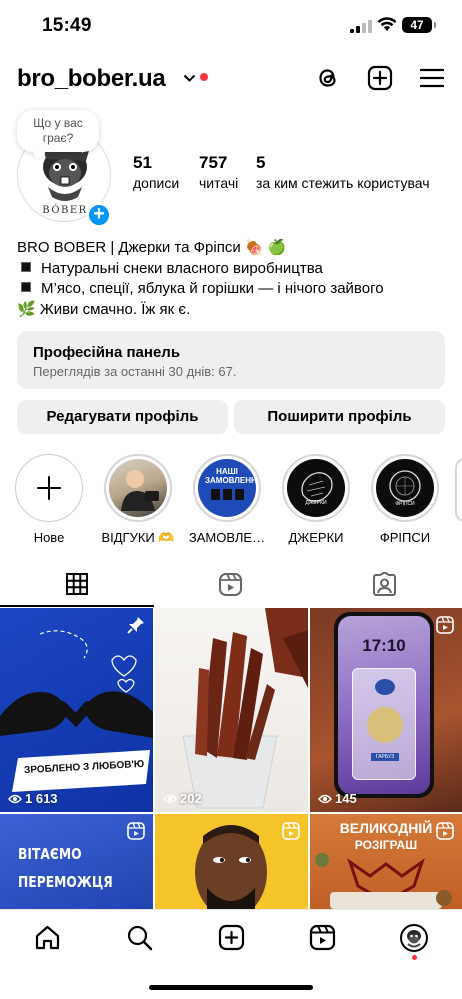 The height and width of the screenshot is (999, 462). I want to click on search-icon, so click(139, 937).